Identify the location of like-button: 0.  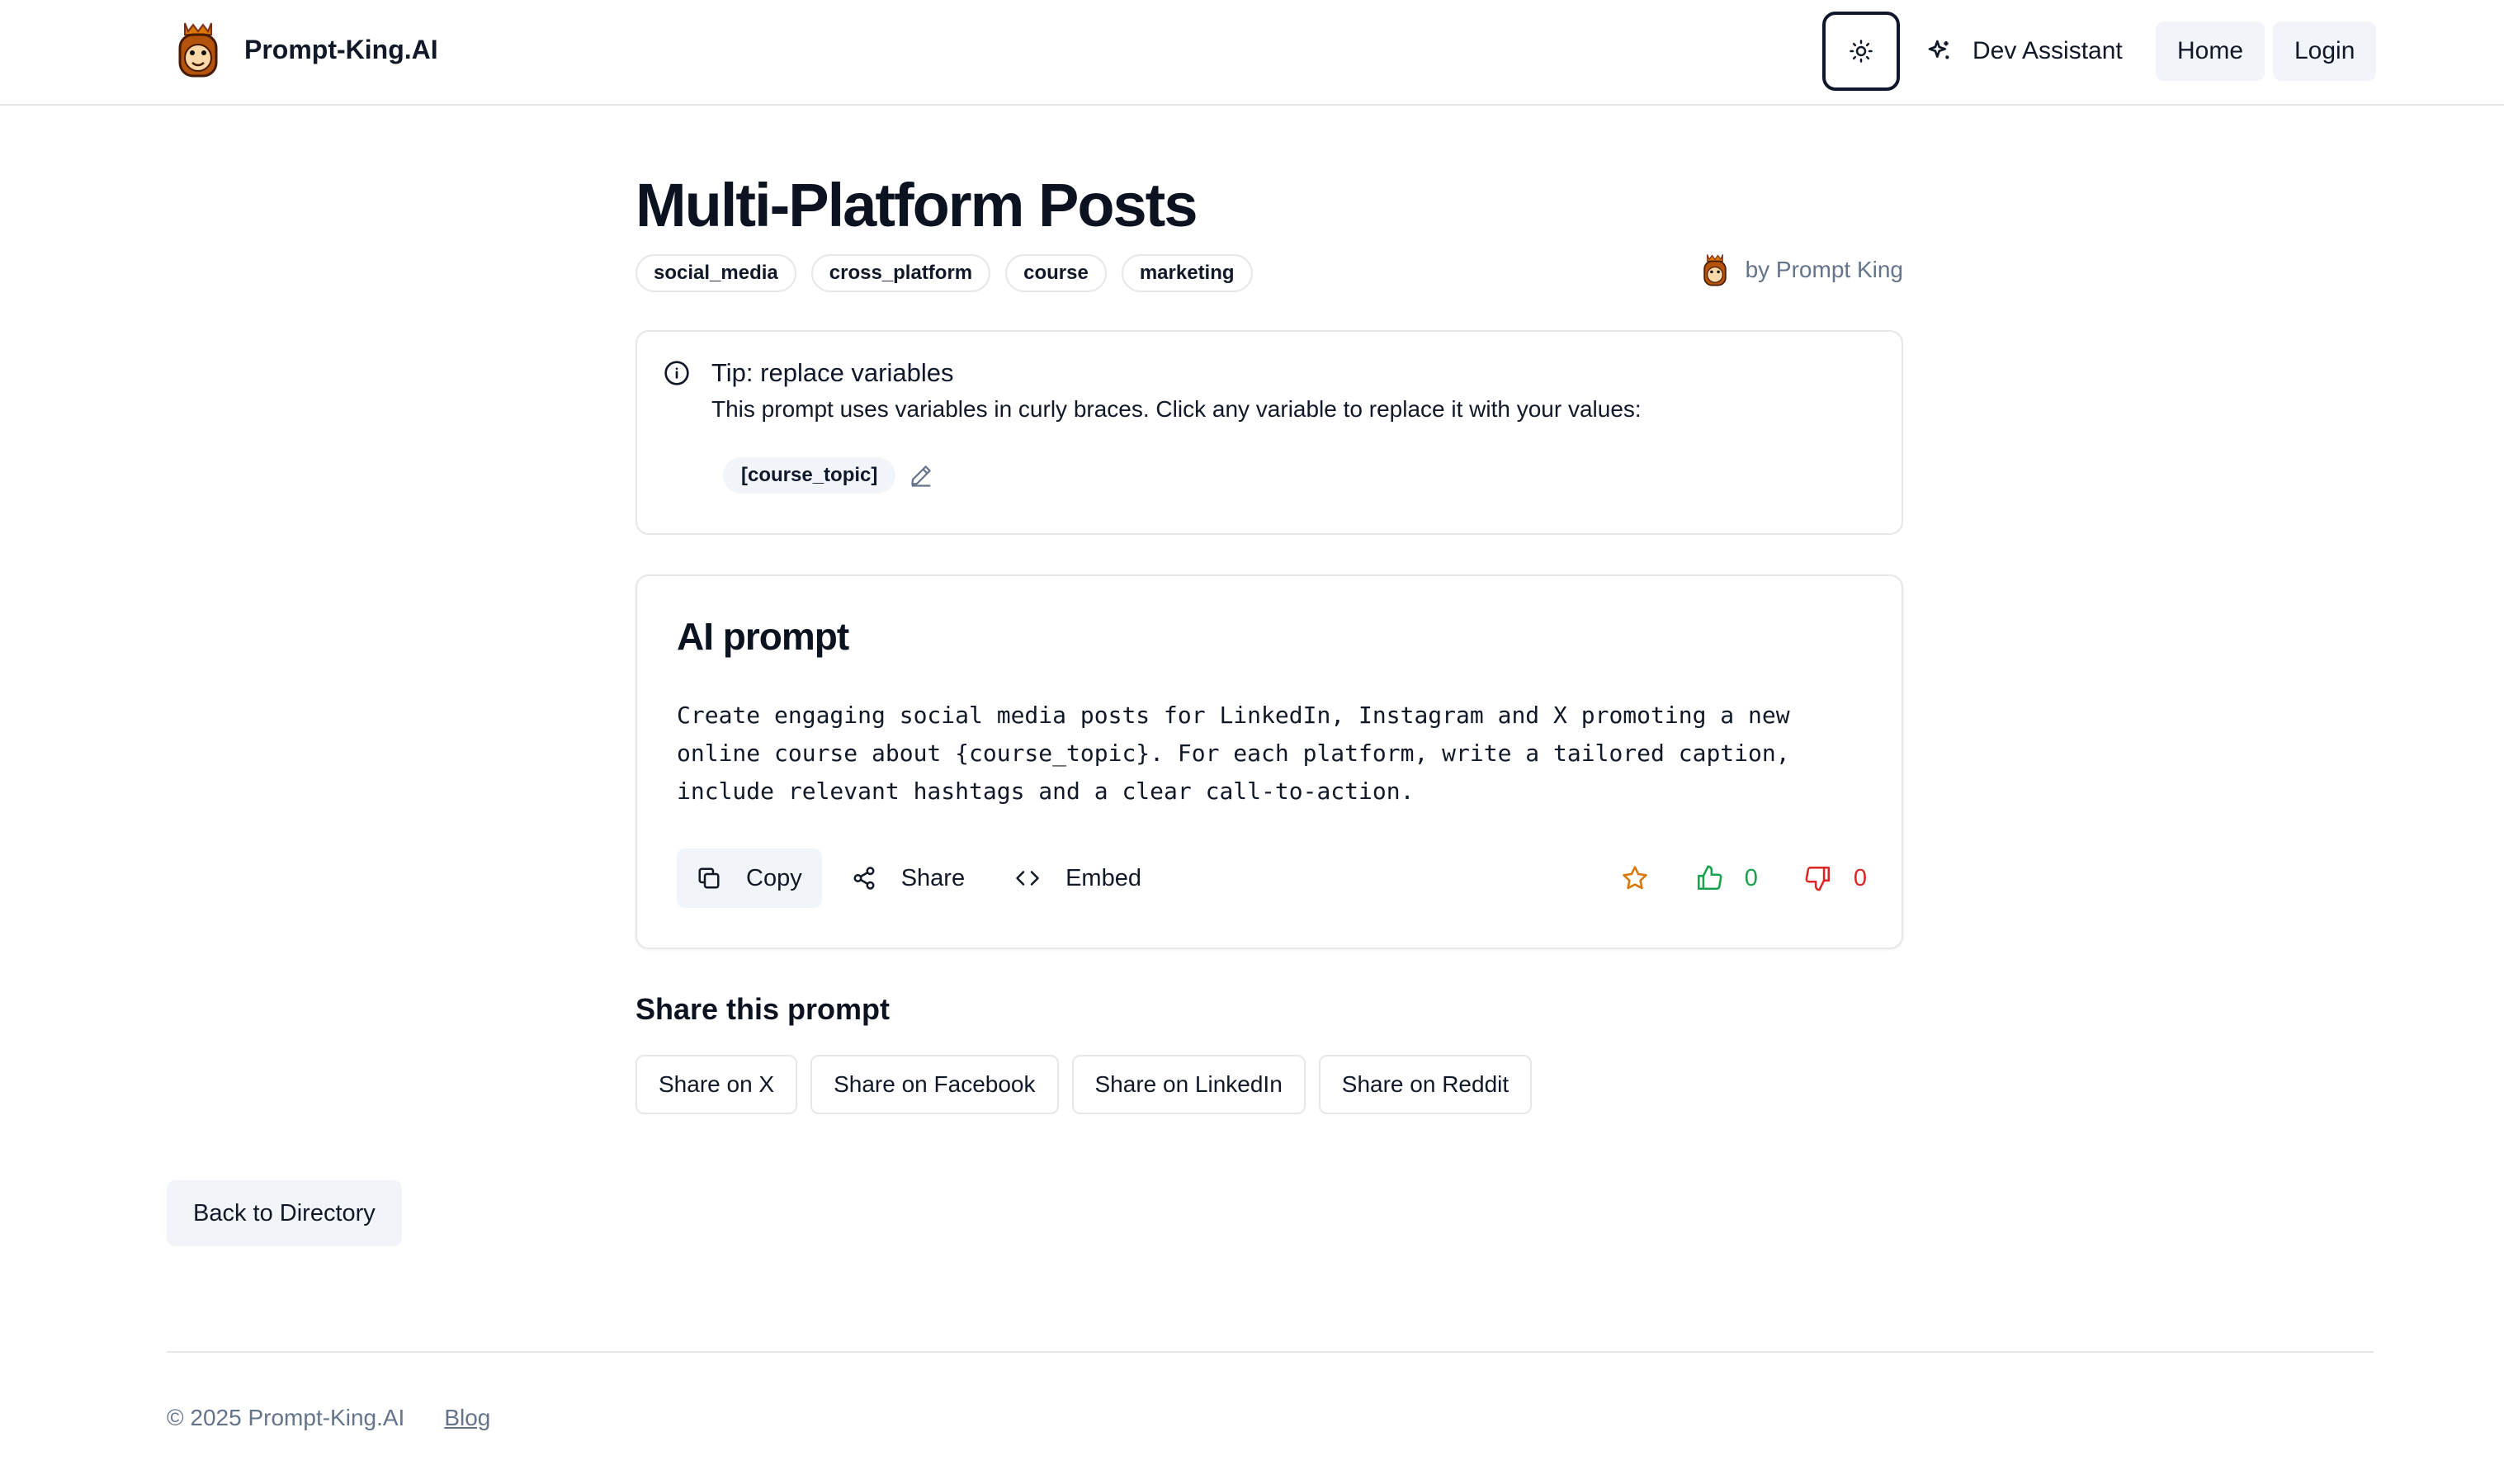
(1726, 878).